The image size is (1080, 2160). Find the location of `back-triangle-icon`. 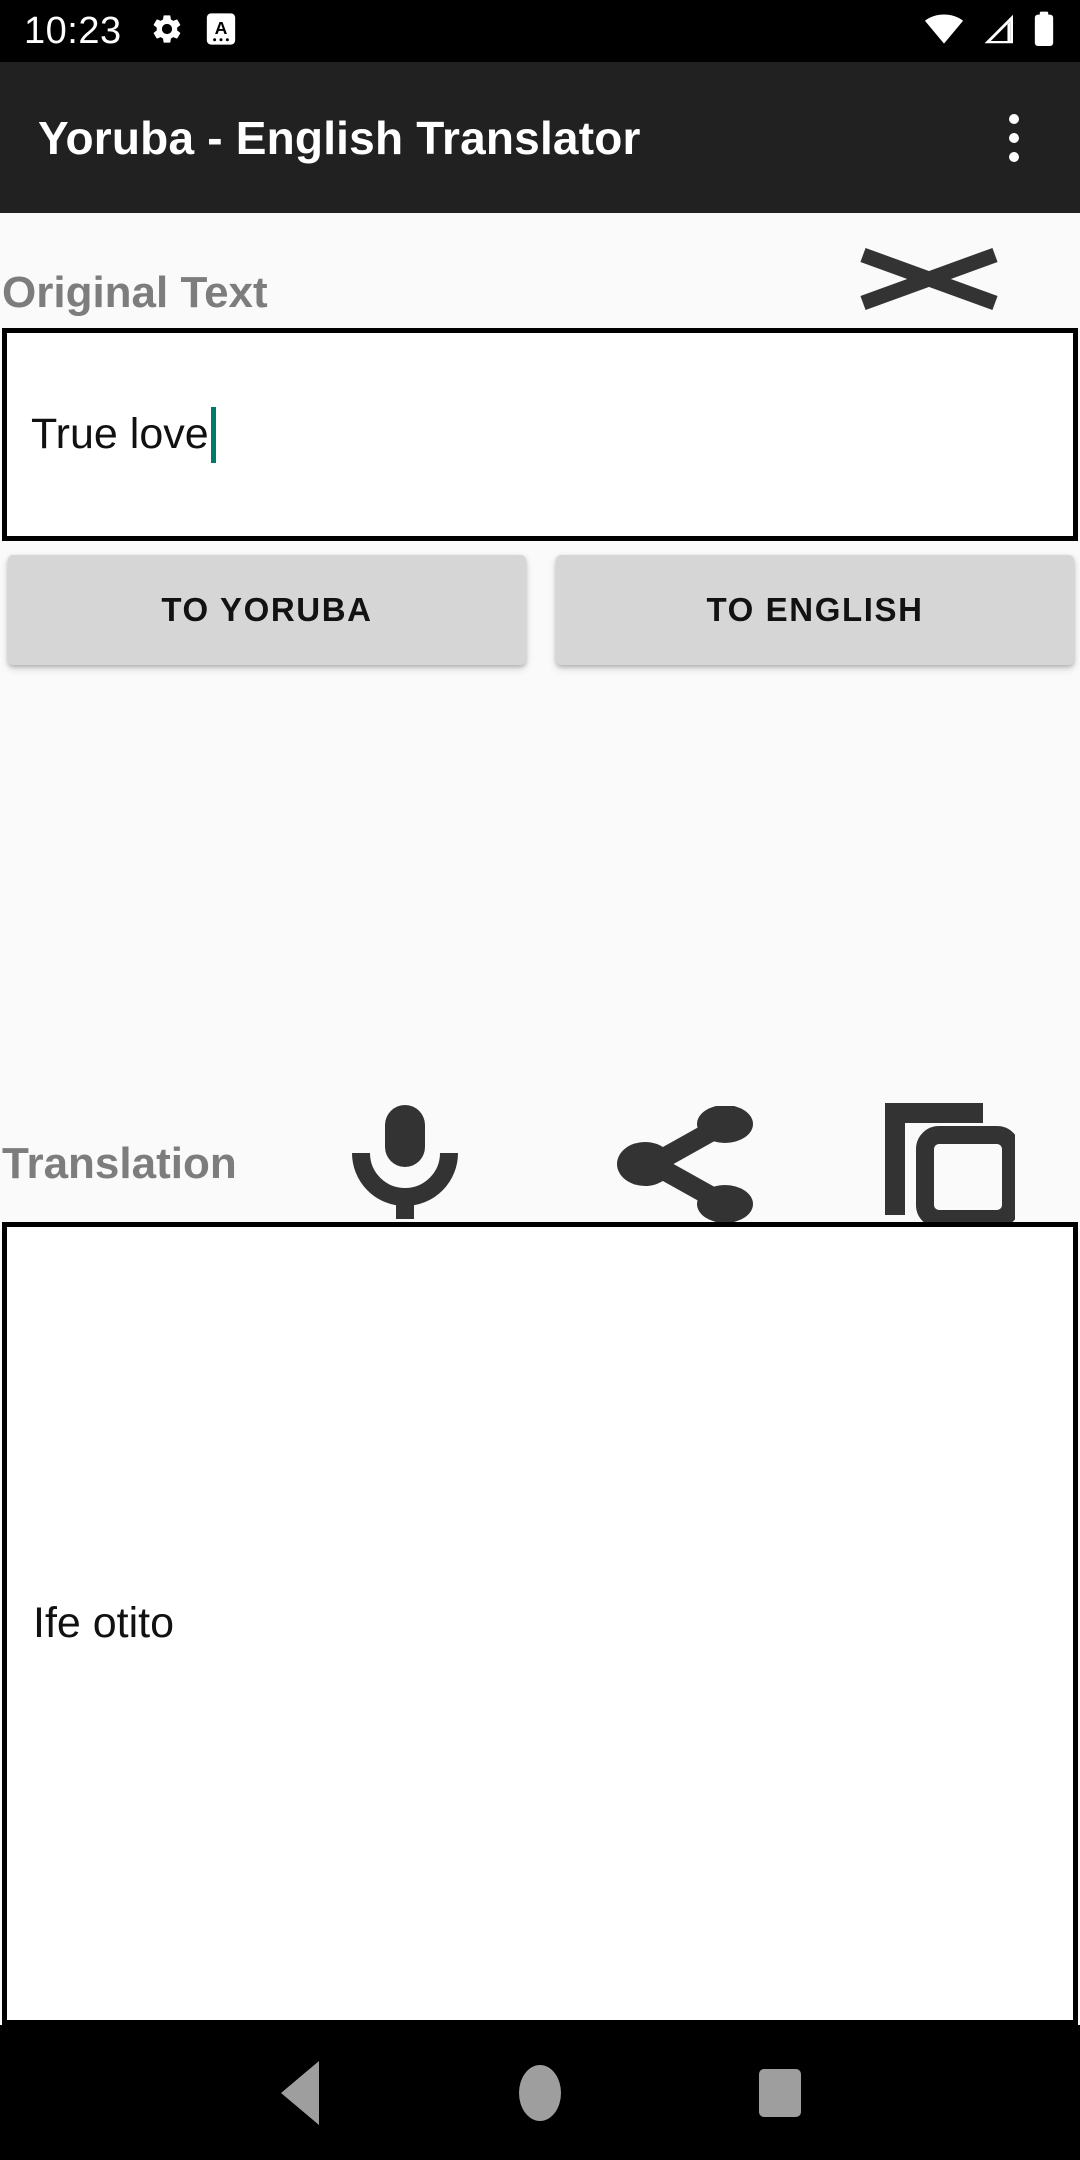

back-triangle-icon is located at coordinates (300, 2092).